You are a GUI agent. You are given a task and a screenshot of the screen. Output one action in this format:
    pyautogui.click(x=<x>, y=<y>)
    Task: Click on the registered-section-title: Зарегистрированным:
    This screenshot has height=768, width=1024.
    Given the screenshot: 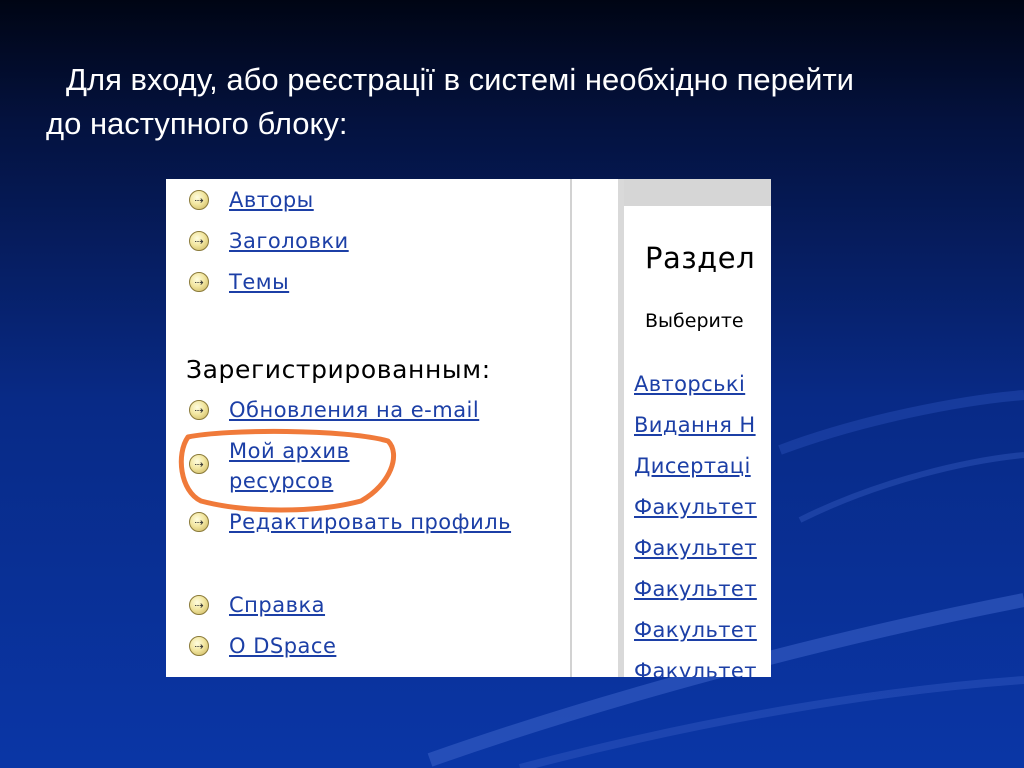 What is the action you would take?
    pyautogui.click(x=338, y=369)
    